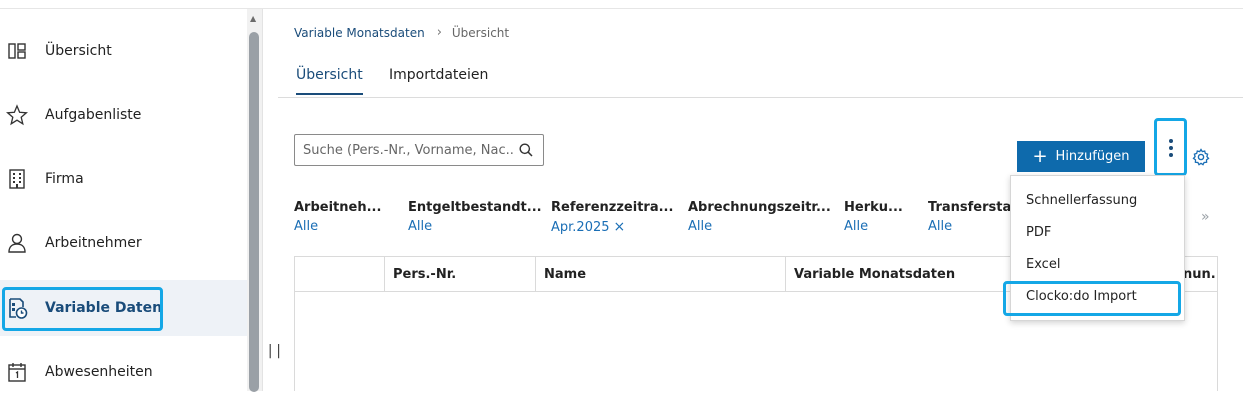 This screenshot has height=400, width=1243. Describe the element at coordinates (475, 217) in the screenshot. I see `filter-entgeltbestandteil: Entgeltbestandt... Alle` at that location.